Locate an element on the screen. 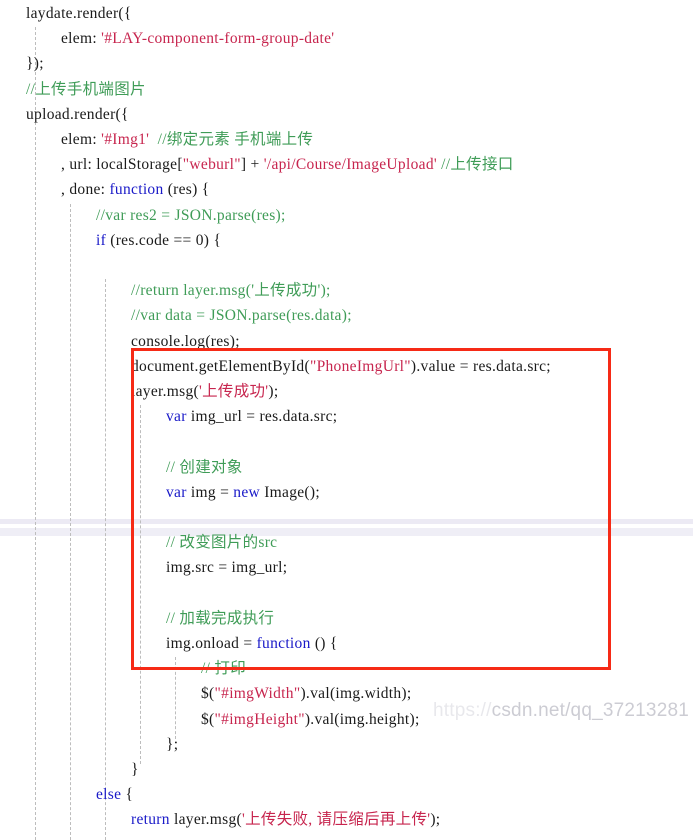 The image size is (693, 840). csdn-watermark: https://csdn.net/qq_37213281 is located at coordinates (561, 711).